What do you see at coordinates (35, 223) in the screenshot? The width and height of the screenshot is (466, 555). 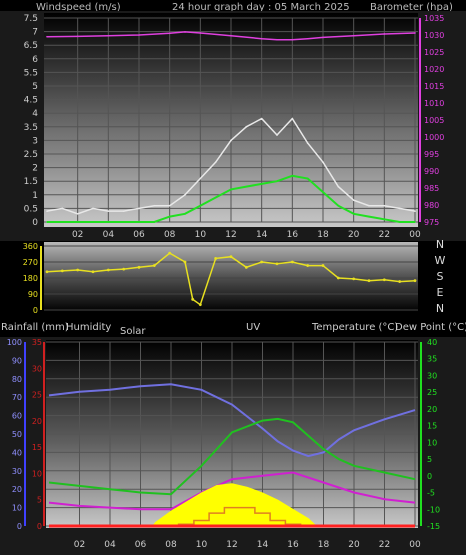 I see `y-left-tick-label: 0` at bounding box center [35, 223].